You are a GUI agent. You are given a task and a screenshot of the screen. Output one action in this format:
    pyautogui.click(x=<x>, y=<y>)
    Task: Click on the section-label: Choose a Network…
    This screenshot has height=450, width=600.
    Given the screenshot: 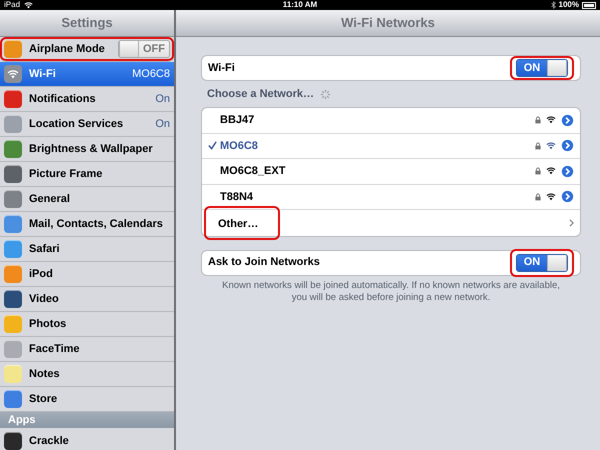 What is the action you would take?
    pyautogui.click(x=260, y=94)
    